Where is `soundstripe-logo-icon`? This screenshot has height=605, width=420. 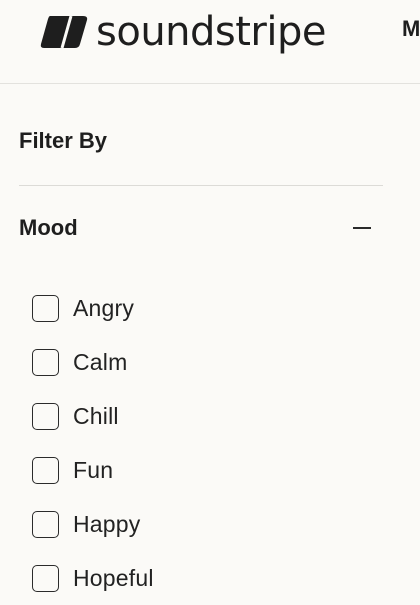
soundstripe-logo-icon is located at coordinates (64, 32).